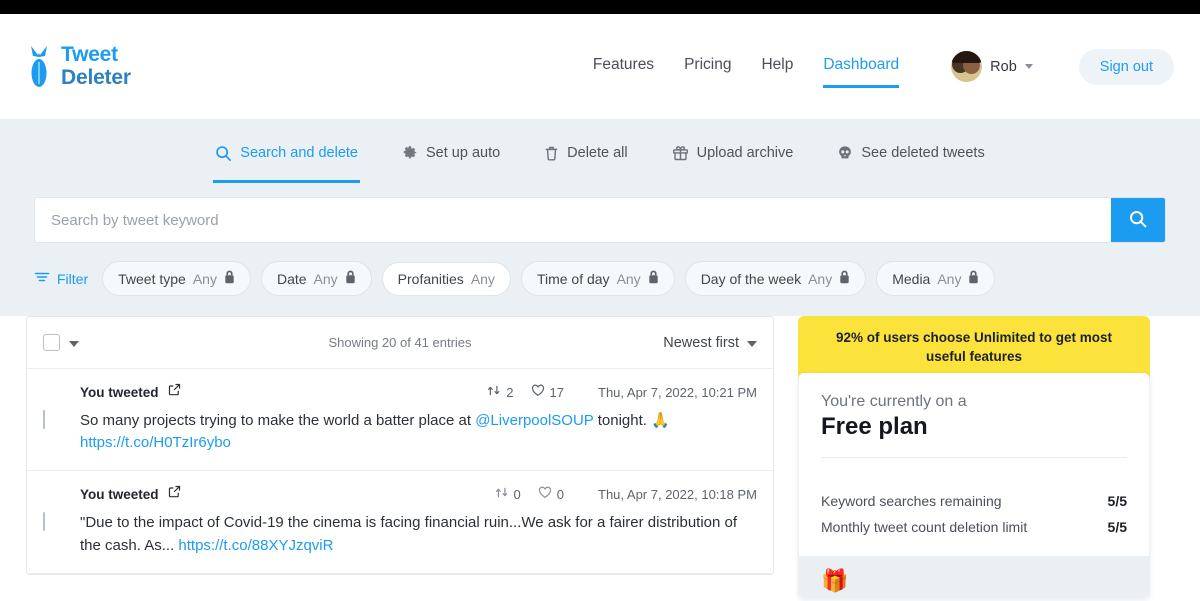 Image resolution: width=1200 pixels, height=601 pixels. What do you see at coordinates (1003, 66) in the screenshot?
I see `user-name: Rob` at bounding box center [1003, 66].